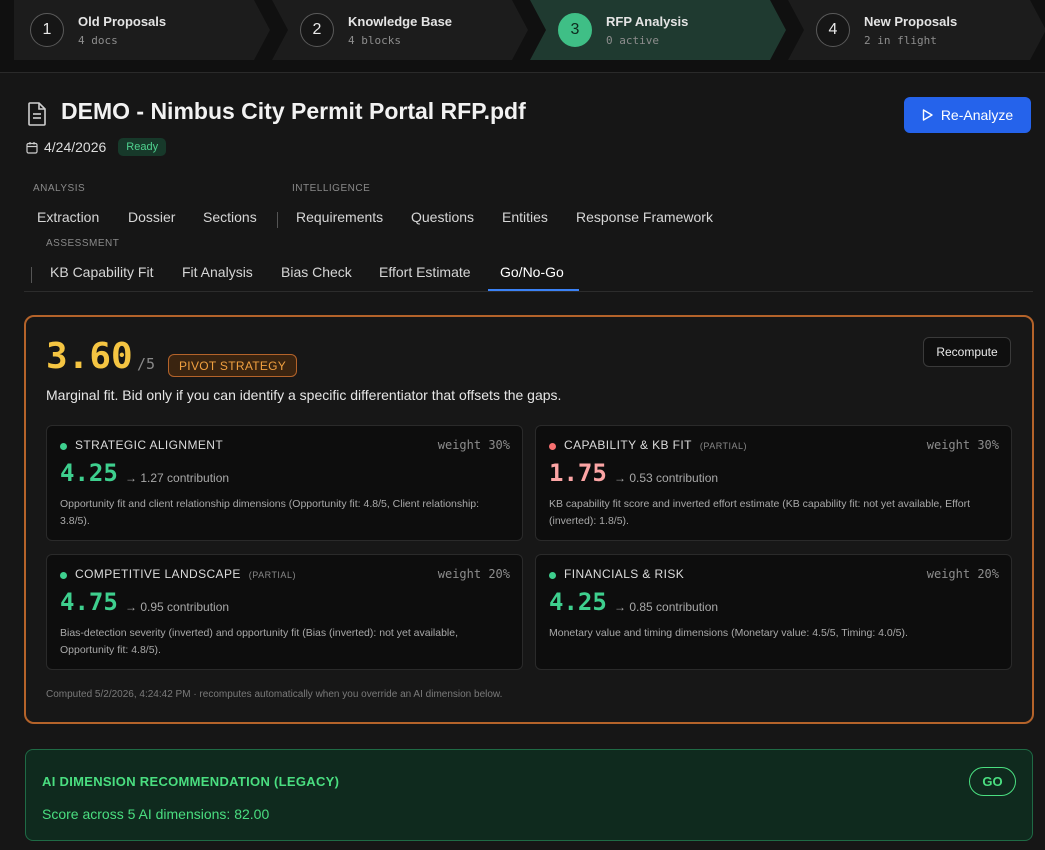 The image size is (1045, 850). I want to click on step-title: RFP Analysis, so click(647, 21).